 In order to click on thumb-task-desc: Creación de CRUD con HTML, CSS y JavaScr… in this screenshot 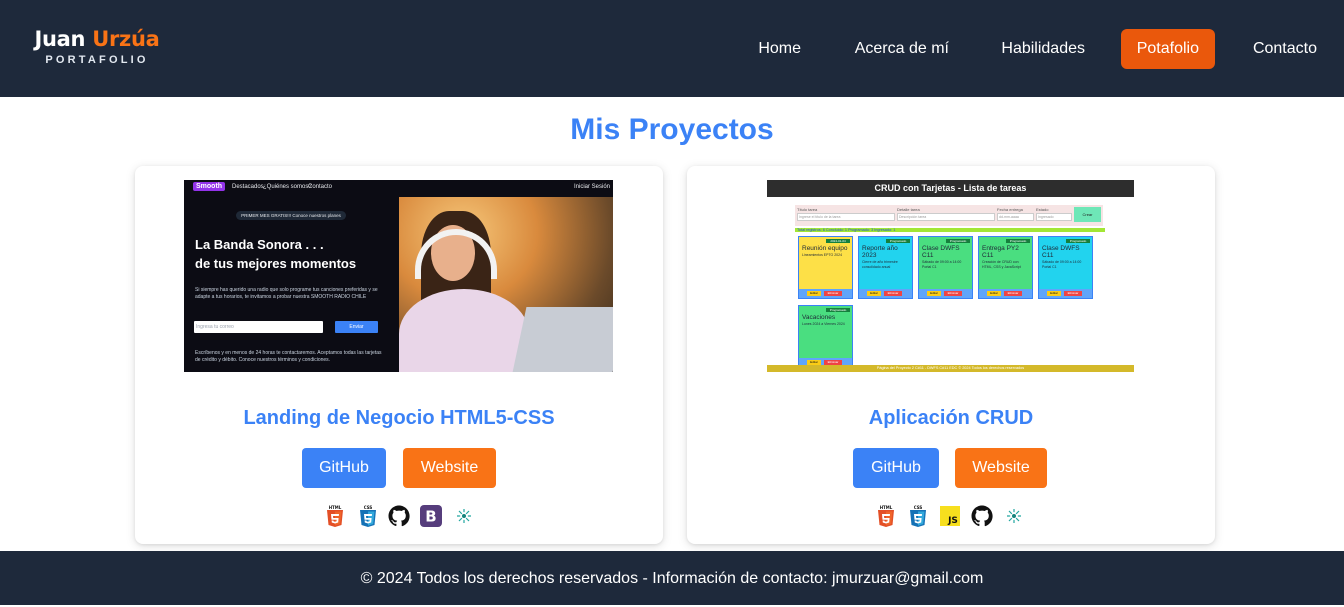, I will do `click(1001, 264)`.